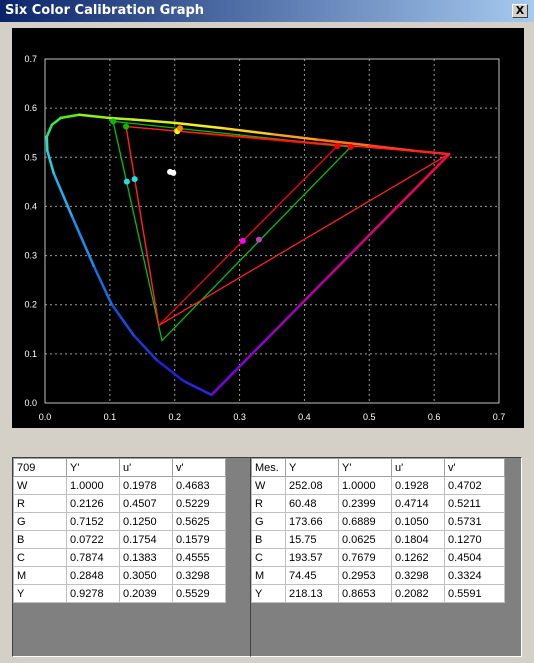 Image resolution: width=534 pixels, height=663 pixels. Describe the element at coordinates (93, 575) in the screenshot. I see `table-cell: 0.2848` at that location.